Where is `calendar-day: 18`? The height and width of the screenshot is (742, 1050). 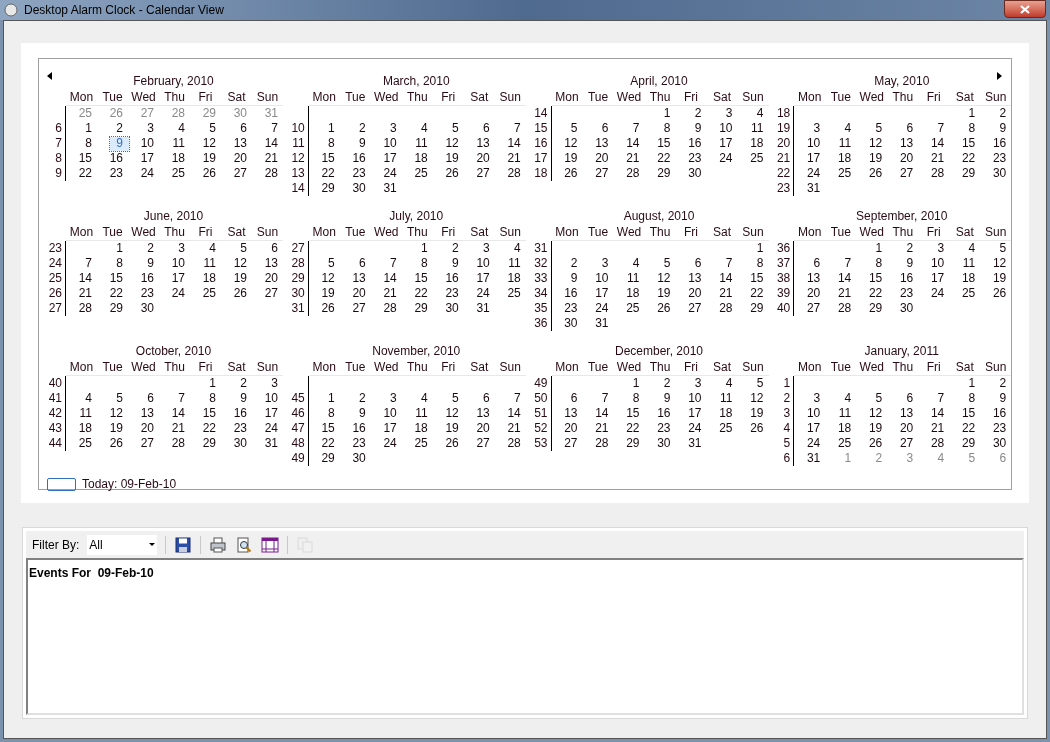 calendar-day: 18 is located at coordinates (421, 158).